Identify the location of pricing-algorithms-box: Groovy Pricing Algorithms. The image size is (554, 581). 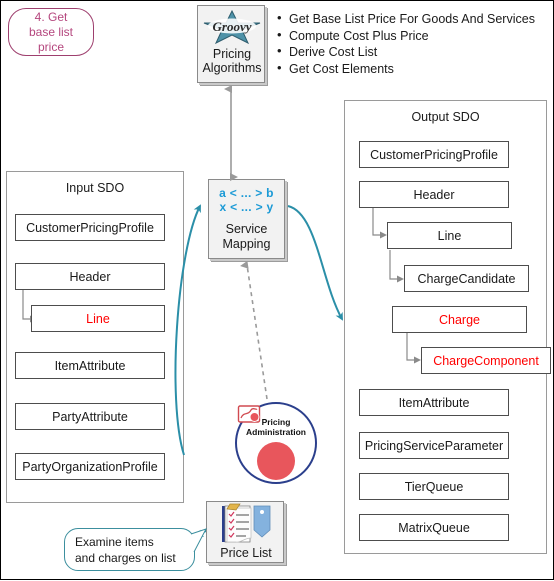
(231, 44).